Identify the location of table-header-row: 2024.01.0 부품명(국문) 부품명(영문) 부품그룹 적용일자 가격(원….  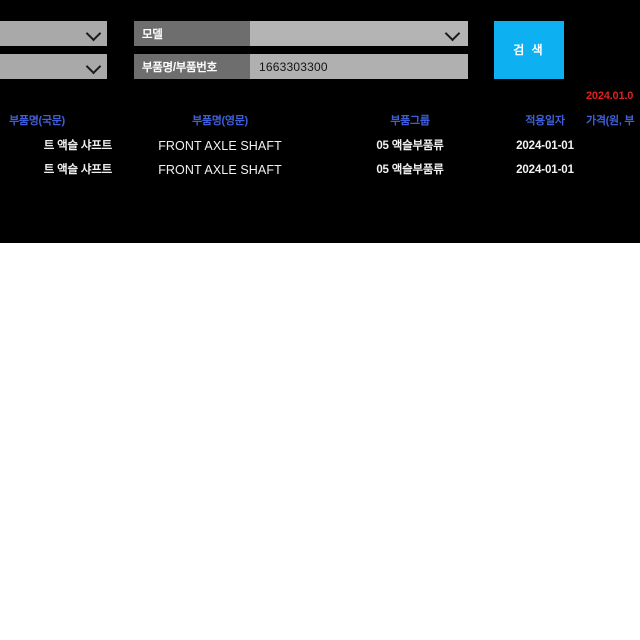
(320, 112).